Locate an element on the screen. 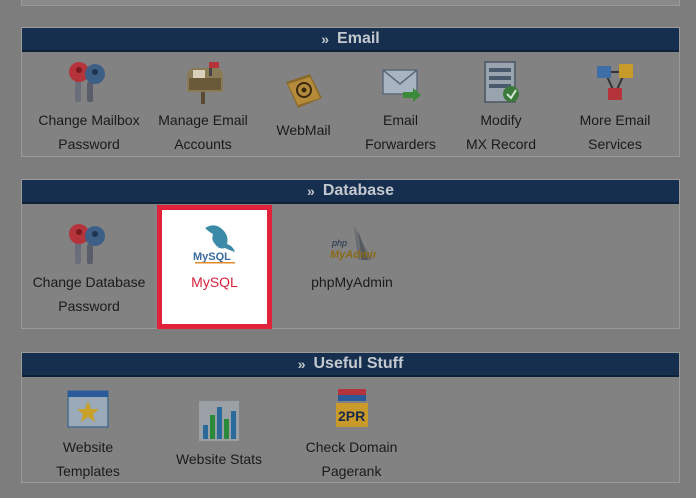 The image size is (696, 498). website-stats-link: Website Stats is located at coordinates (219, 434).